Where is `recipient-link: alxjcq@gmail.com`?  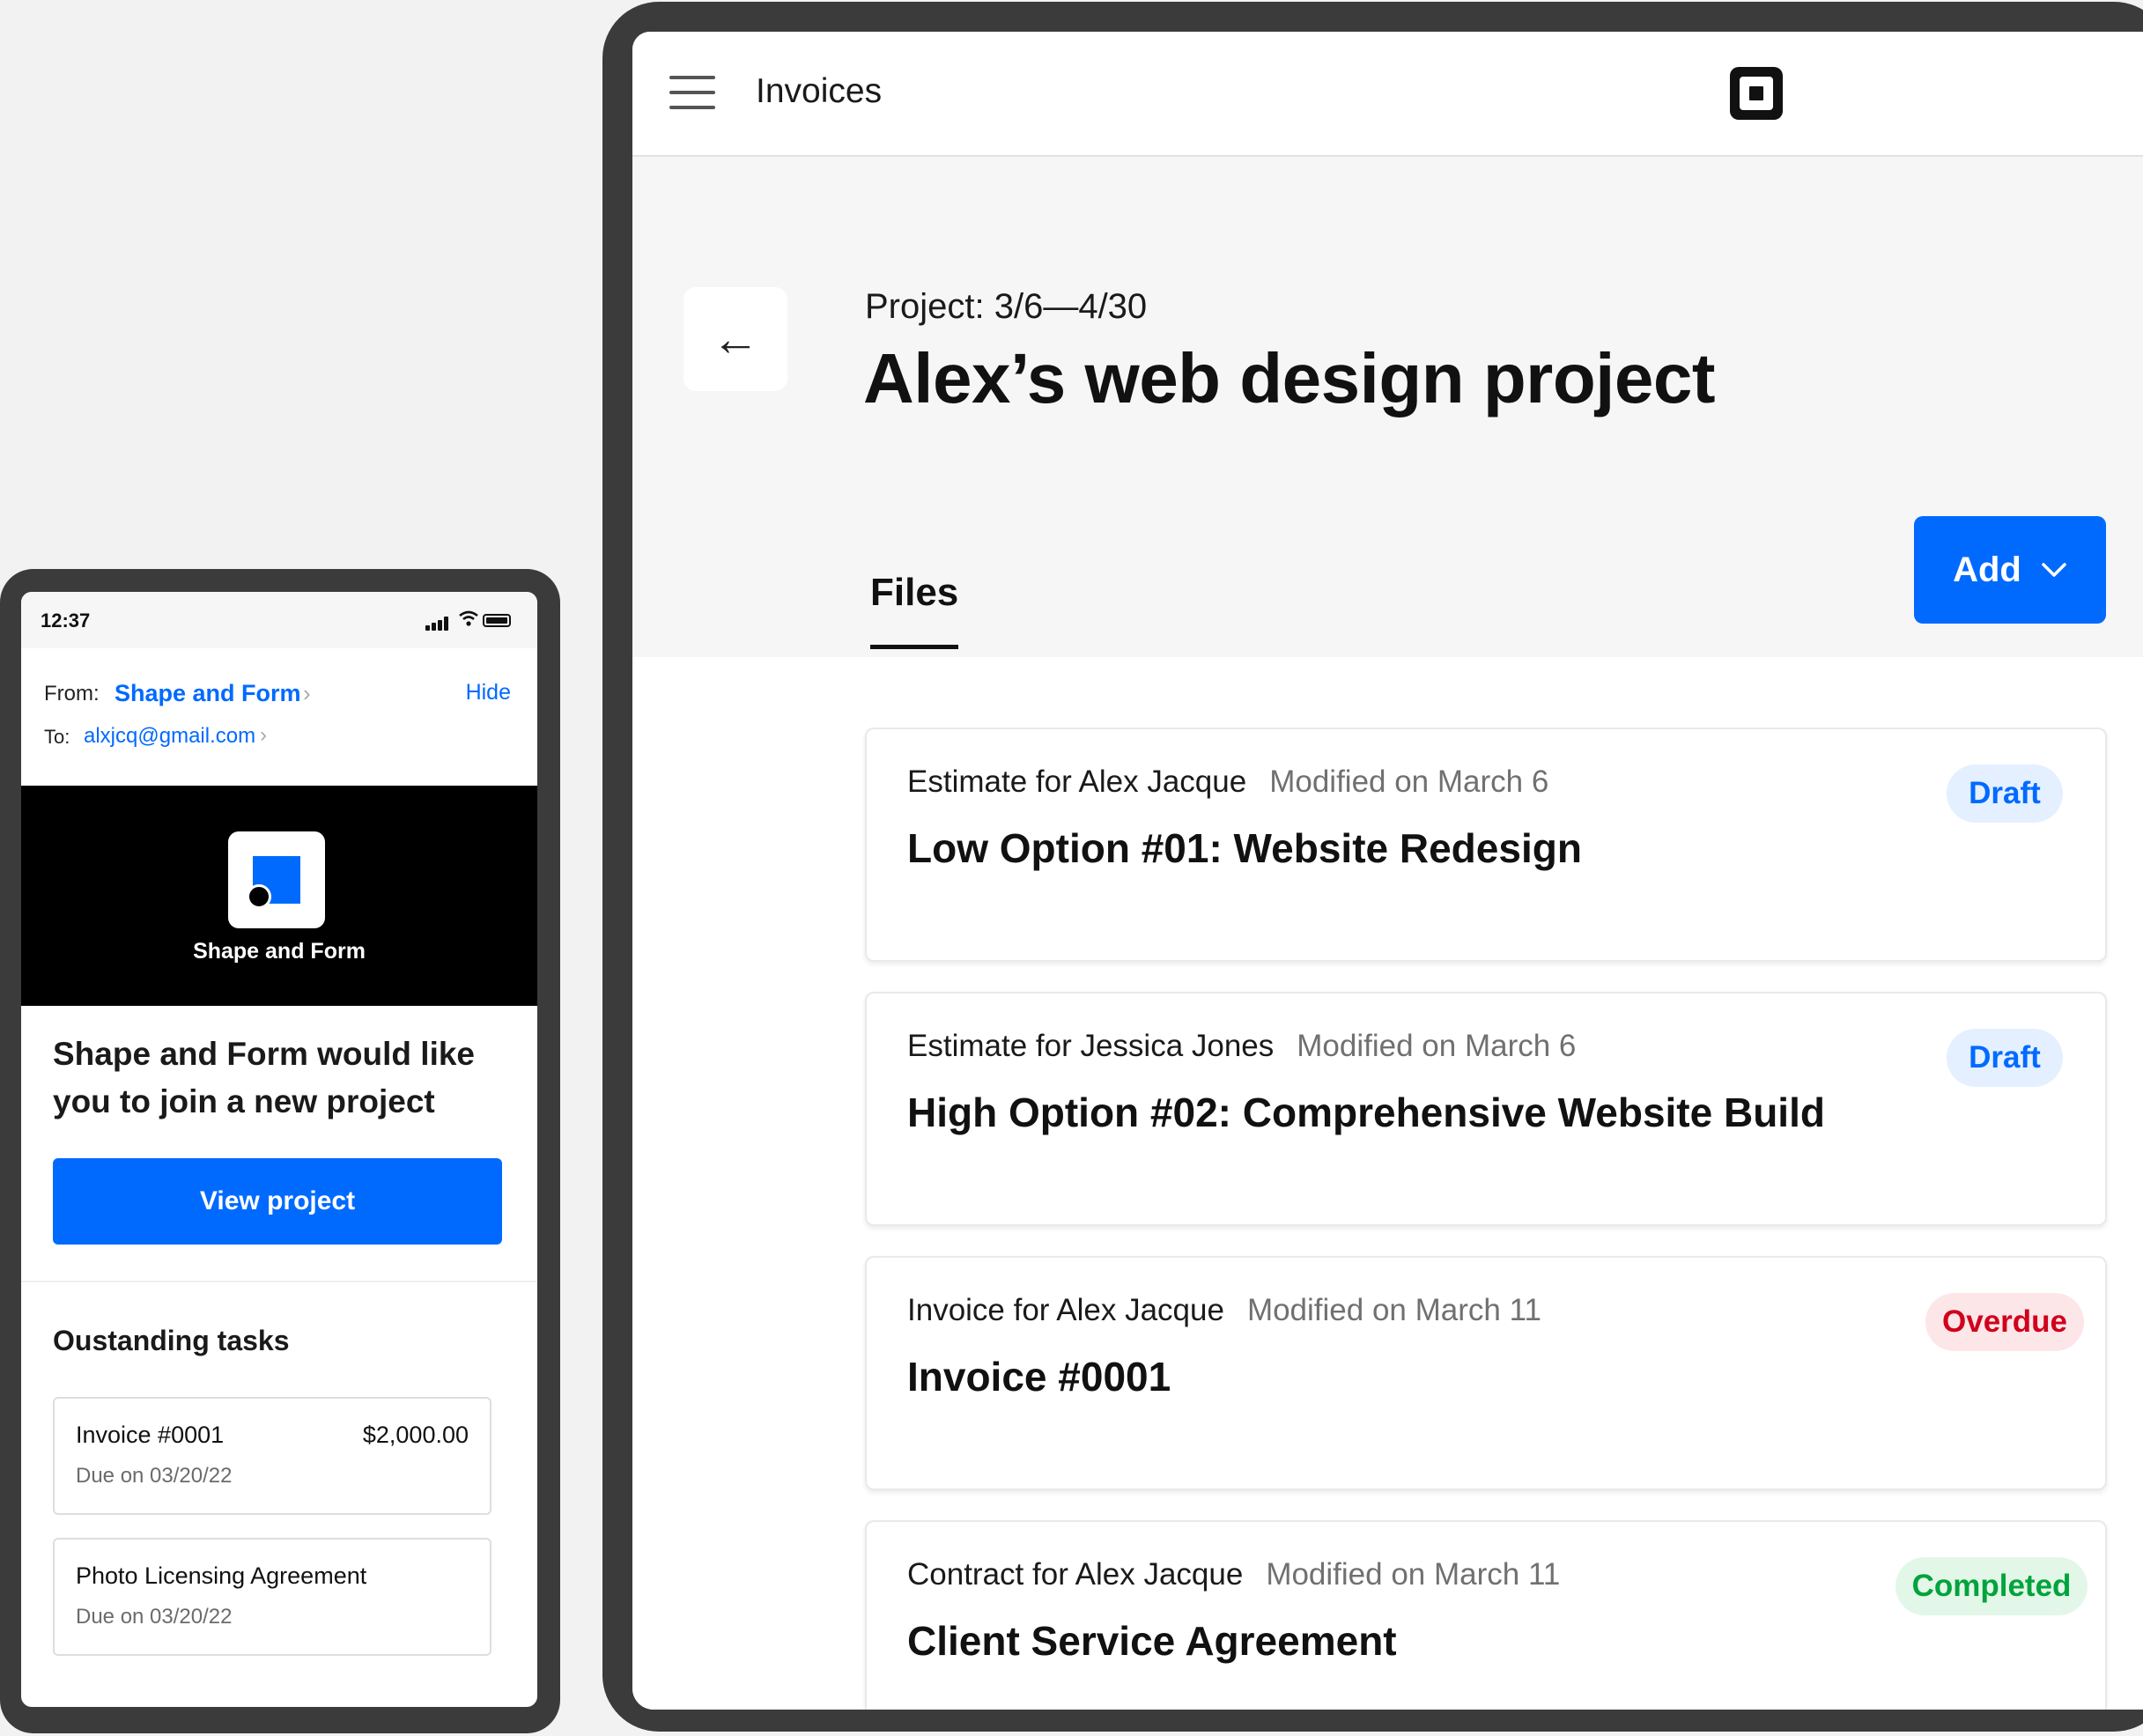 recipient-link: alxjcq@gmail.com is located at coordinates (169, 736).